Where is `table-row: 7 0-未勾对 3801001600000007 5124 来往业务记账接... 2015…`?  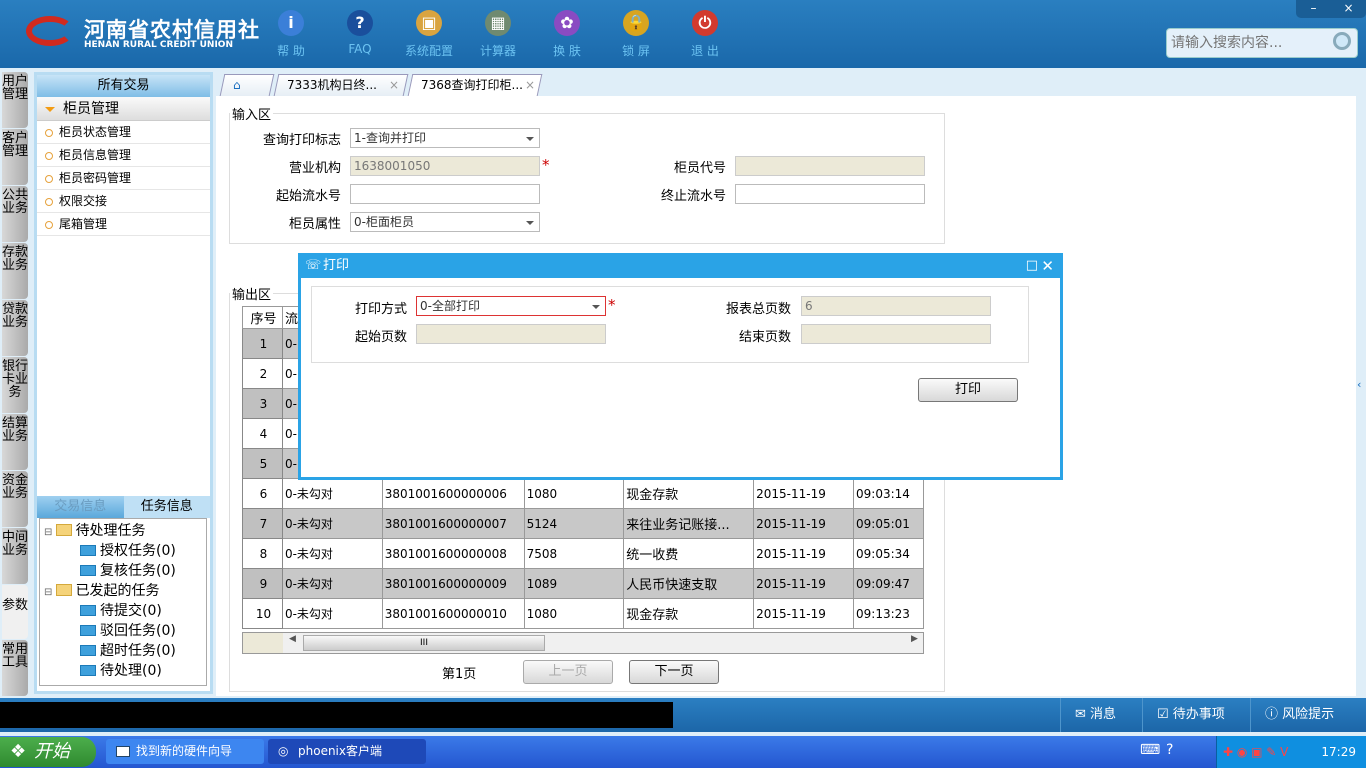
table-row: 7 0-未勾对 3801001600000007 5124 来往业务记账接... 2015… is located at coordinates (583, 523).